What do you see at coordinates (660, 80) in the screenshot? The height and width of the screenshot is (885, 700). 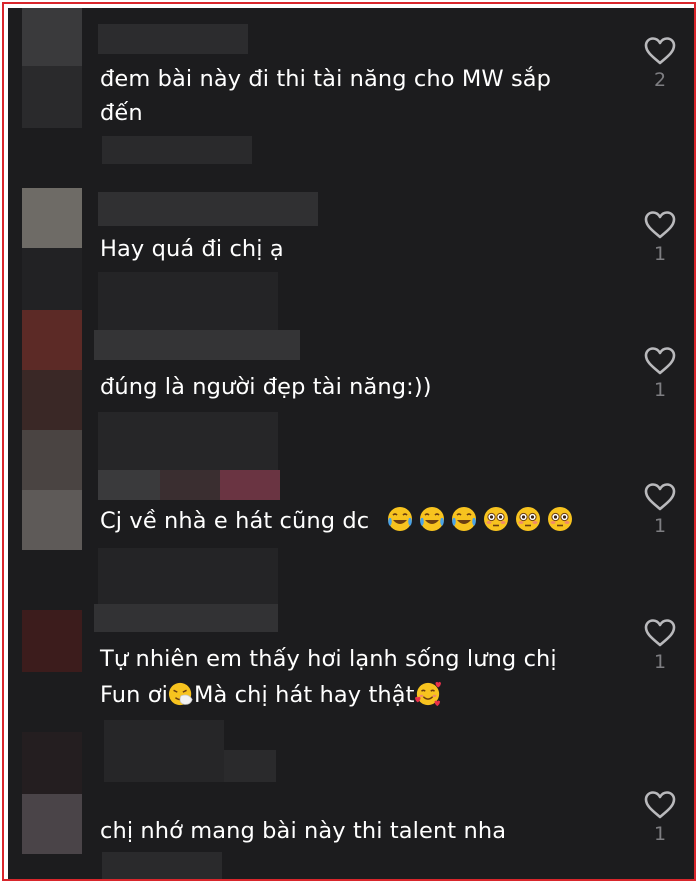 I see `like-count: 2` at bounding box center [660, 80].